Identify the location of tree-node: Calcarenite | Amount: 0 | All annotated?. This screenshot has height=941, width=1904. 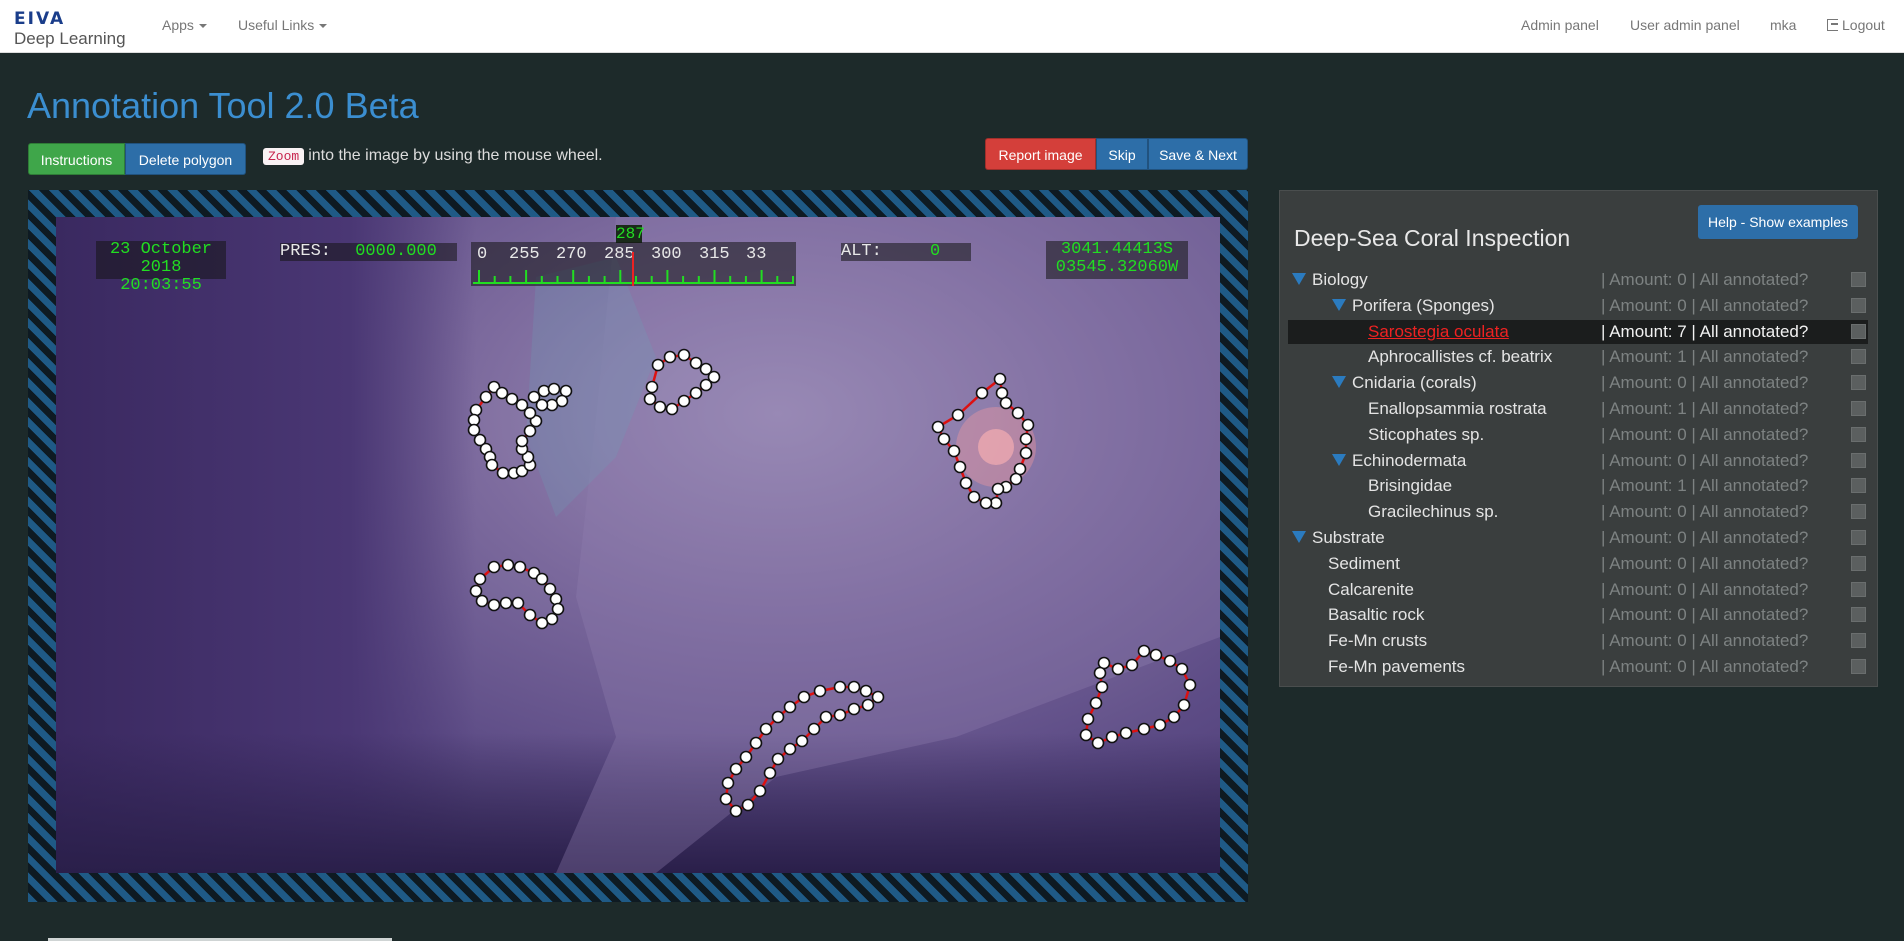
(1578, 590).